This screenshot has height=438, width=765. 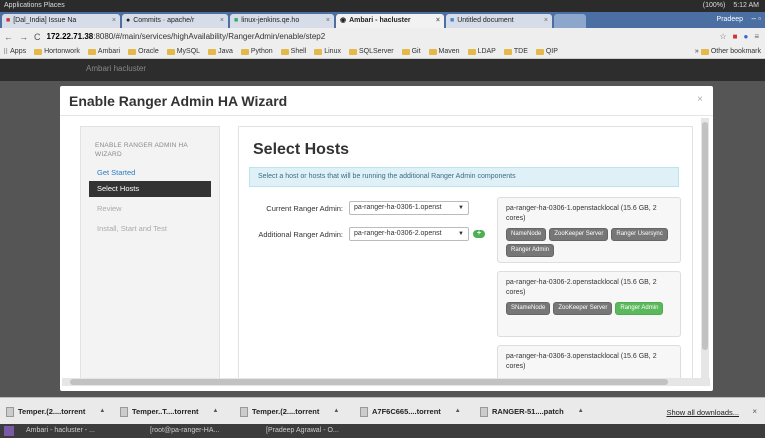 I want to click on new-tab-button, so click(x=570, y=21).